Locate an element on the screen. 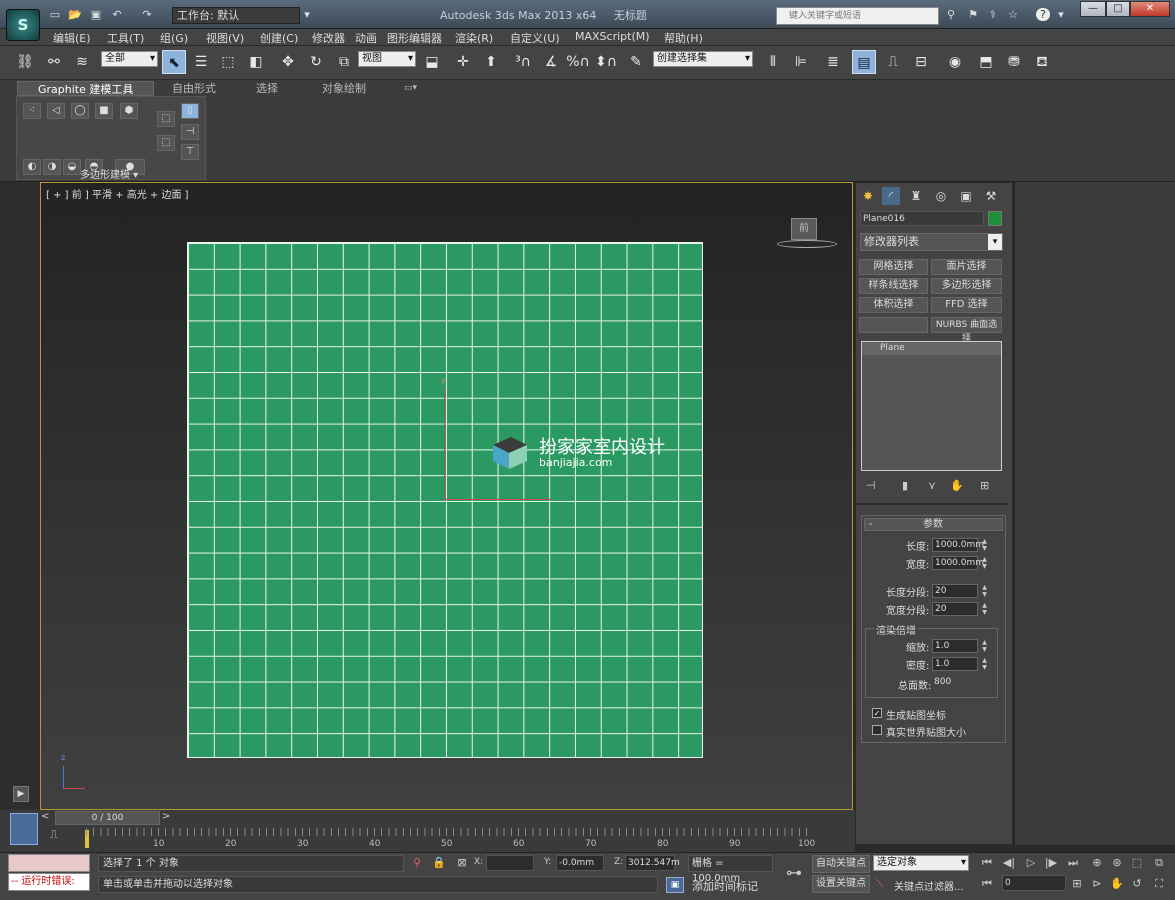 The width and height of the screenshot is (1175, 900). collapse-stack-icon: ⊤ is located at coordinates (190, 152).